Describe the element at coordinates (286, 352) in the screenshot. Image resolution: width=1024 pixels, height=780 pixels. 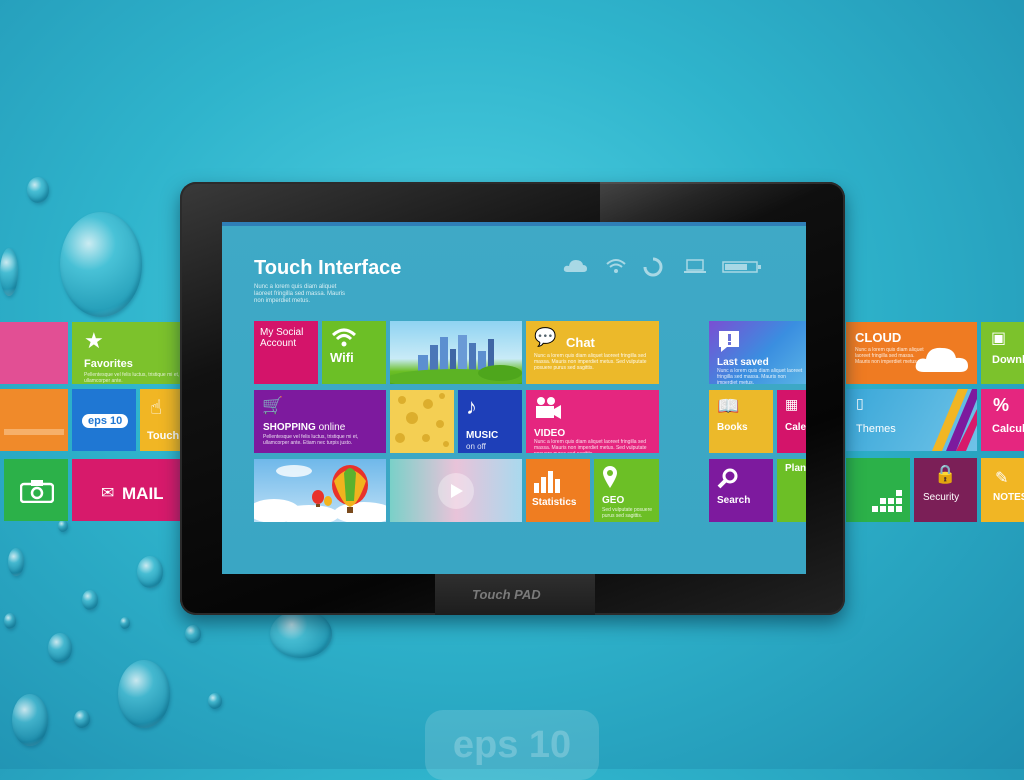
I see `tile-my-social-account: My Social Account` at that location.